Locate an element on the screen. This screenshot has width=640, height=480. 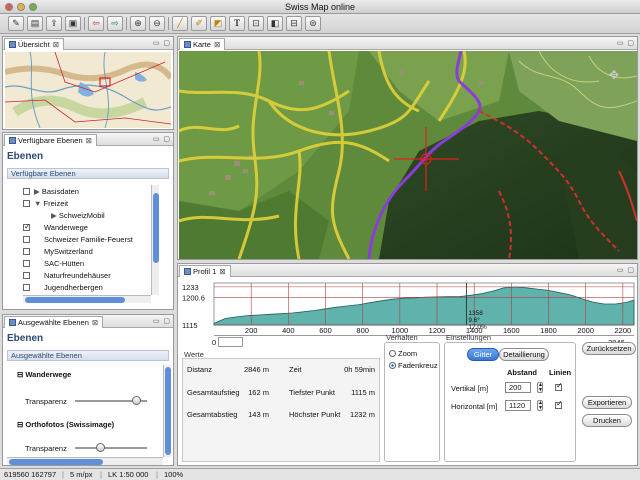
fadenkreuz-radio: Fadenkreuz is located at coordinates (413, 365).